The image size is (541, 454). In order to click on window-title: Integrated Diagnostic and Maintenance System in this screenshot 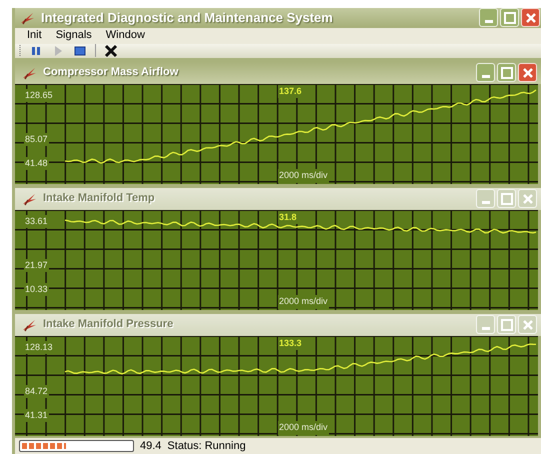, I will do `click(187, 18)`.